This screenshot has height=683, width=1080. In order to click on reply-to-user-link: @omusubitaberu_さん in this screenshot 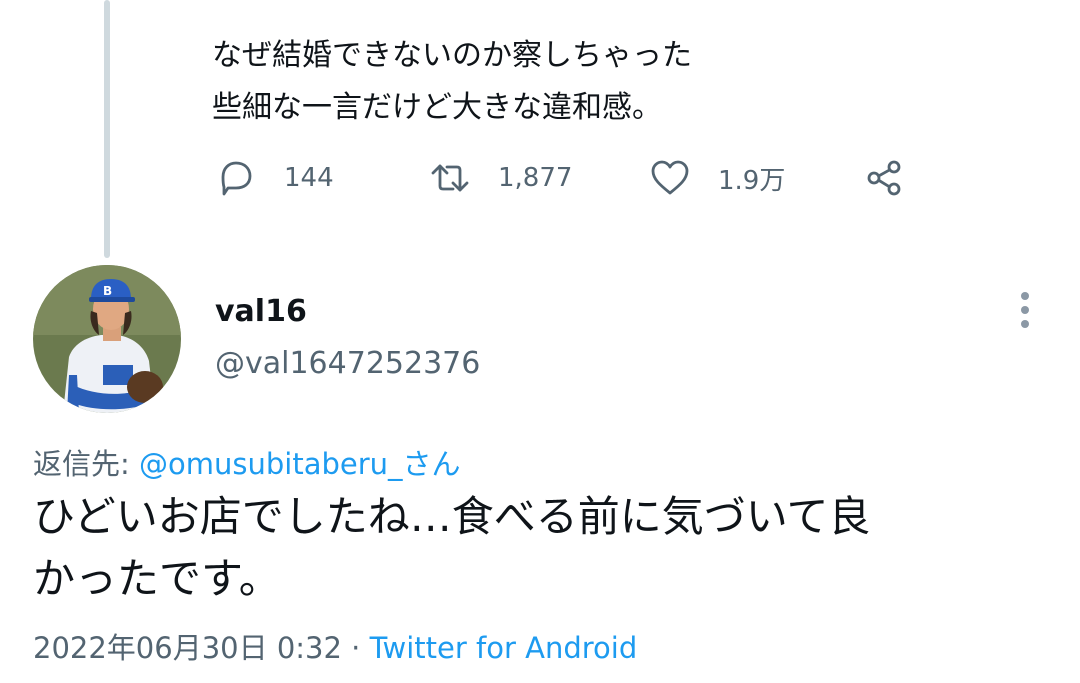, I will do `click(300, 464)`.